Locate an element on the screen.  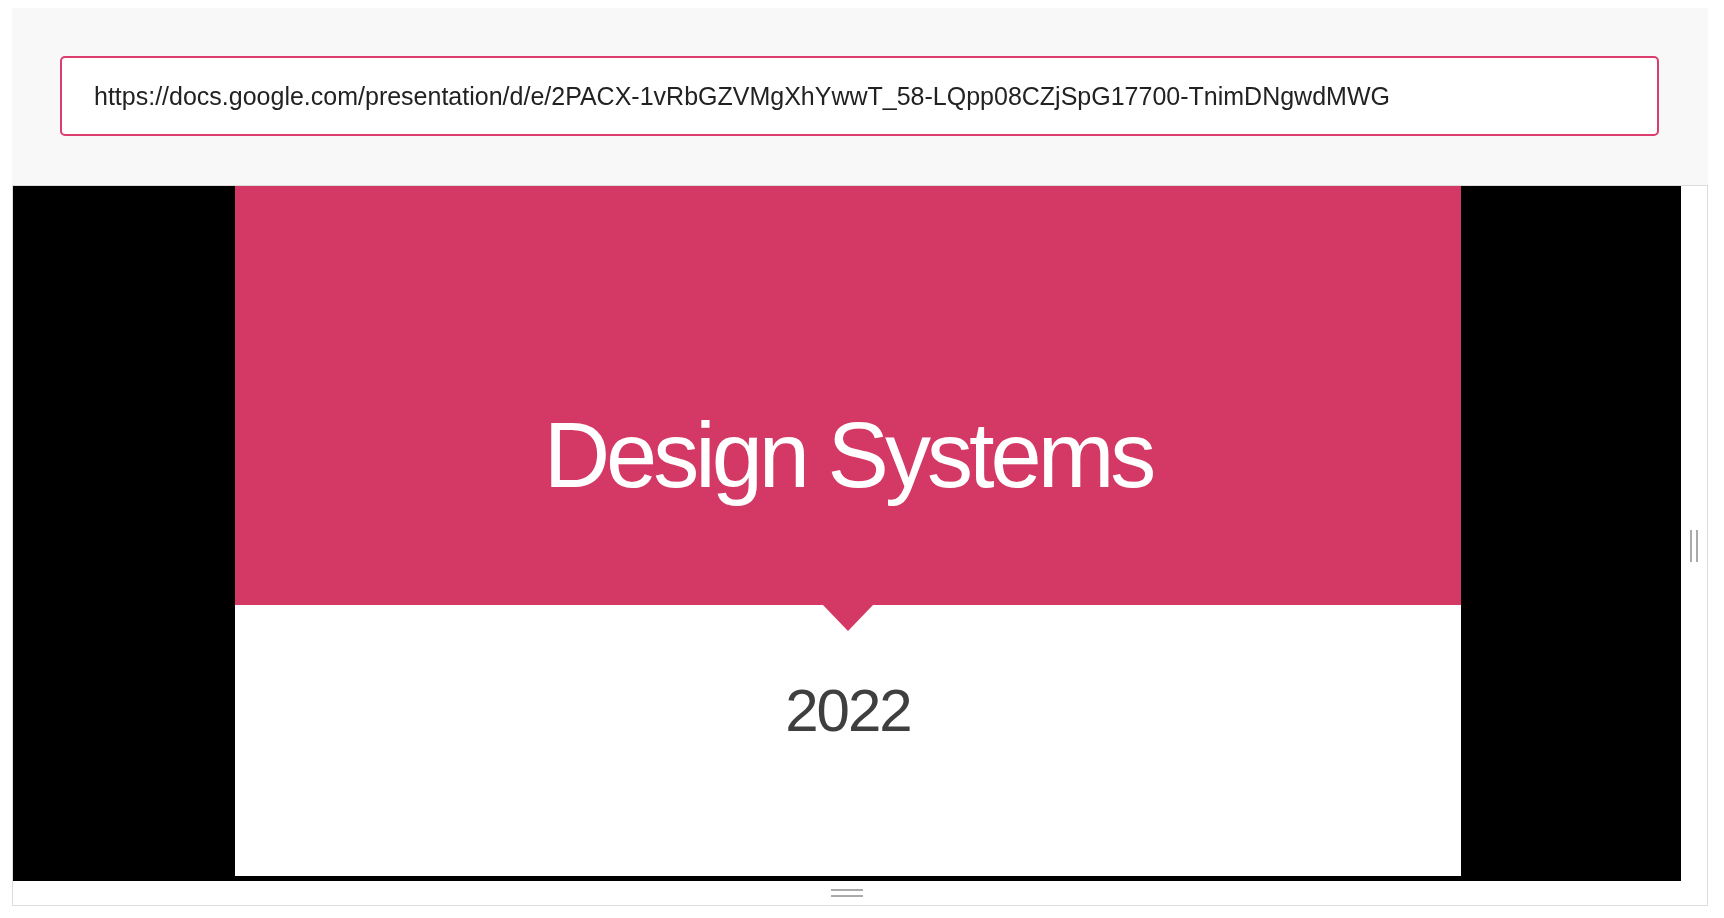
slide-subtitle: 2022 is located at coordinates (848, 711).